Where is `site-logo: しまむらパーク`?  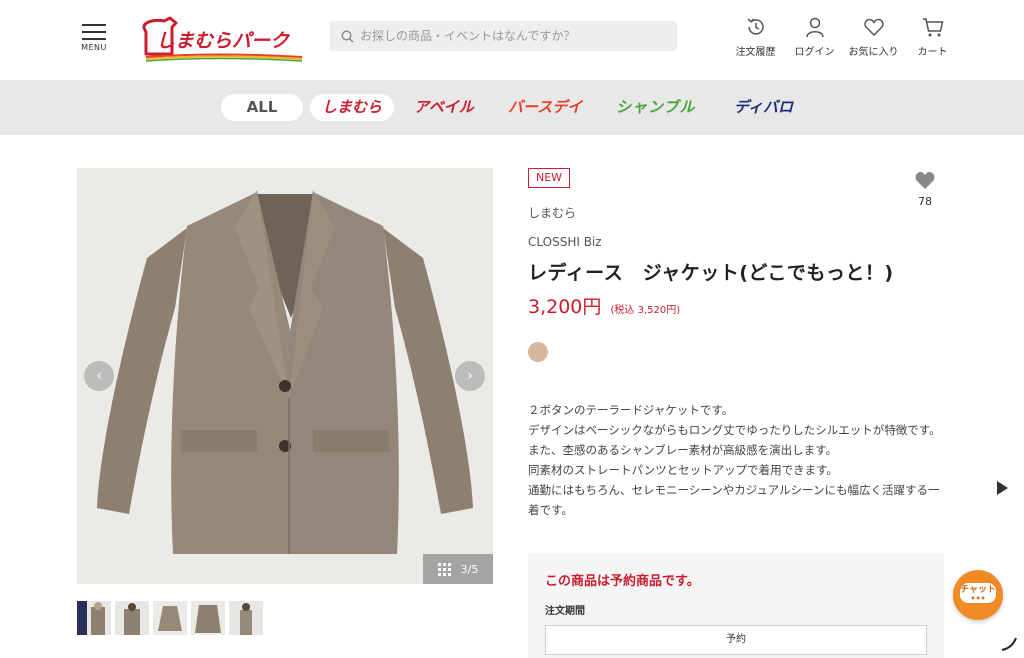
site-logo: しまむらパーク is located at coordinates (221, 38).